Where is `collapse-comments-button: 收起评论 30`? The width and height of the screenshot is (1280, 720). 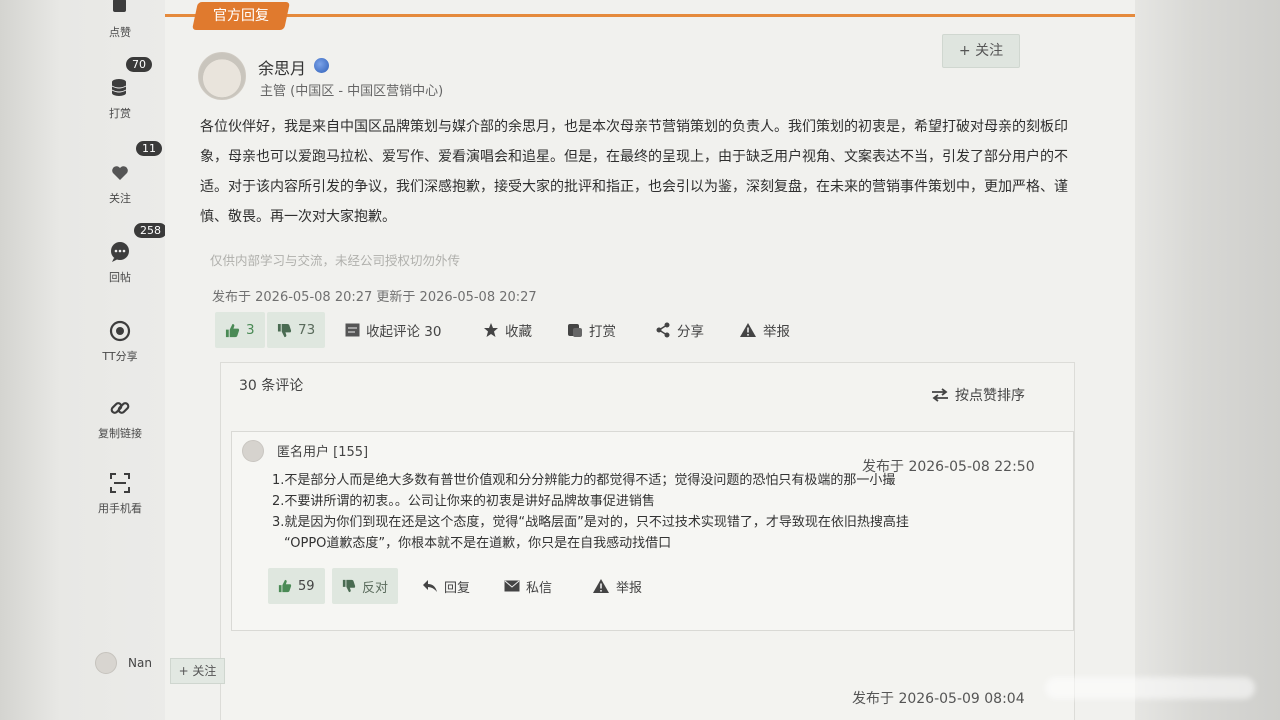
collapse-comments-button: 收起评论 30 is located at coordinates (393, 330).